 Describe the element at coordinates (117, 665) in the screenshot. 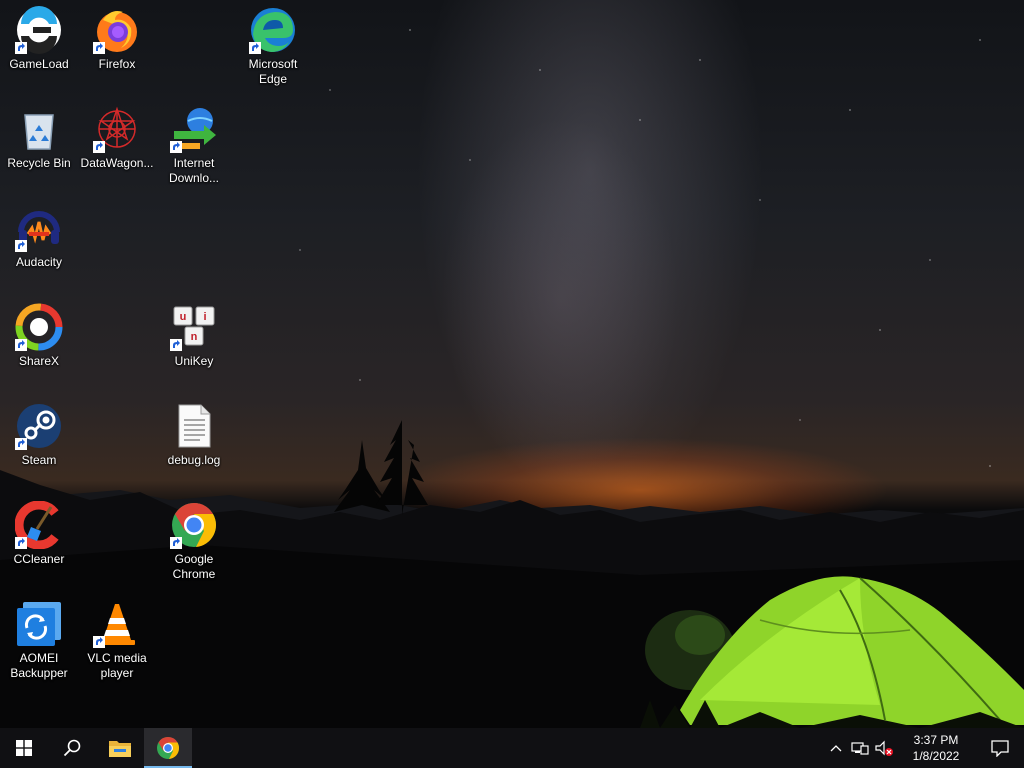

I see `desktop-icon-label: VLC media player` at that location.